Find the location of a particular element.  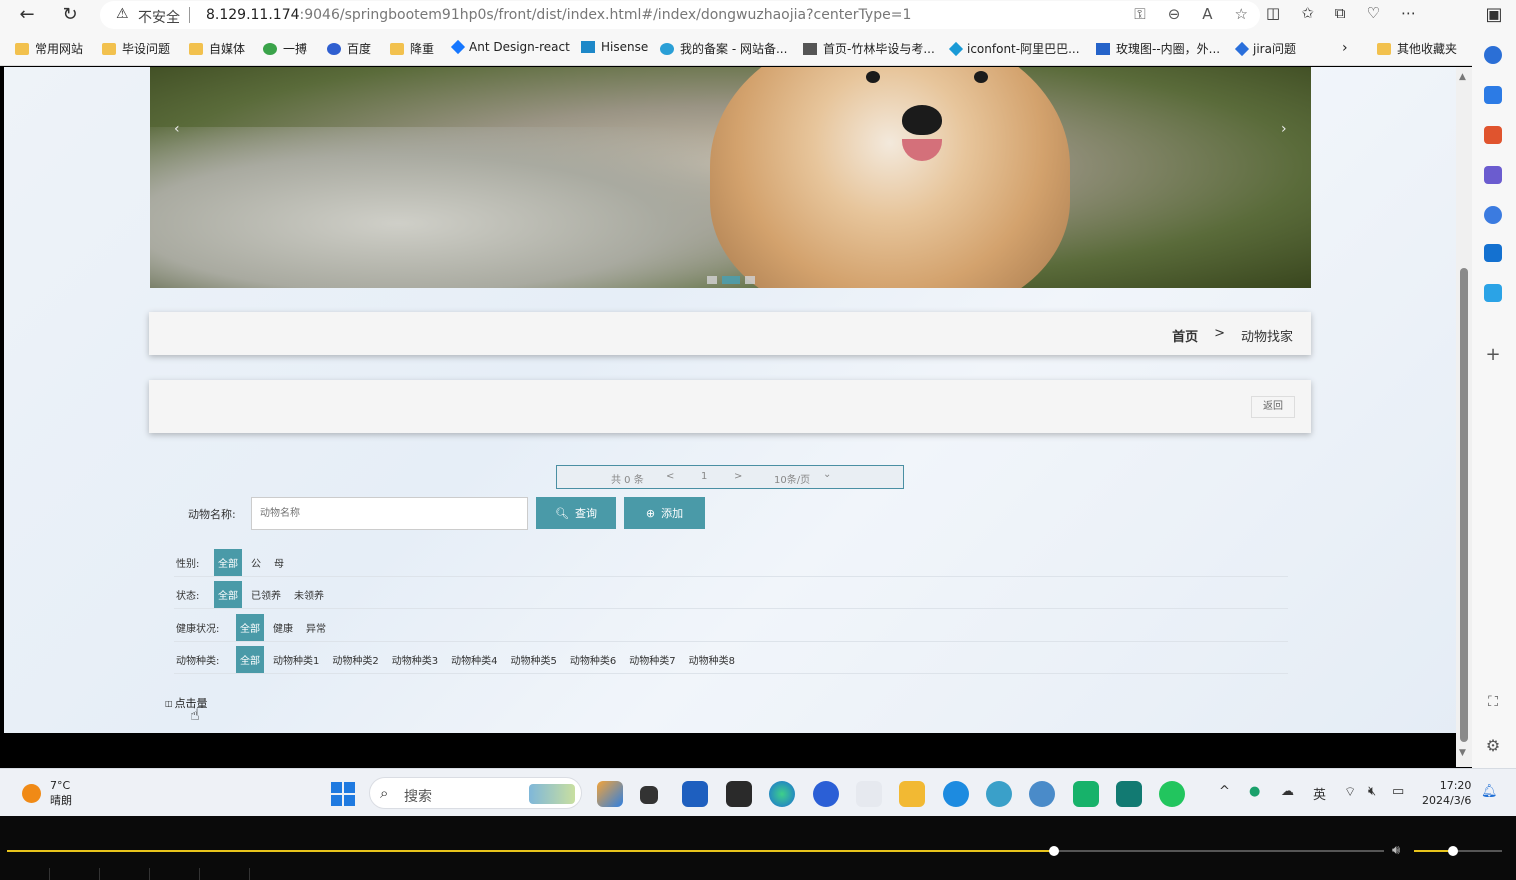

outlook-icon is located at coordinates (1493, 253).